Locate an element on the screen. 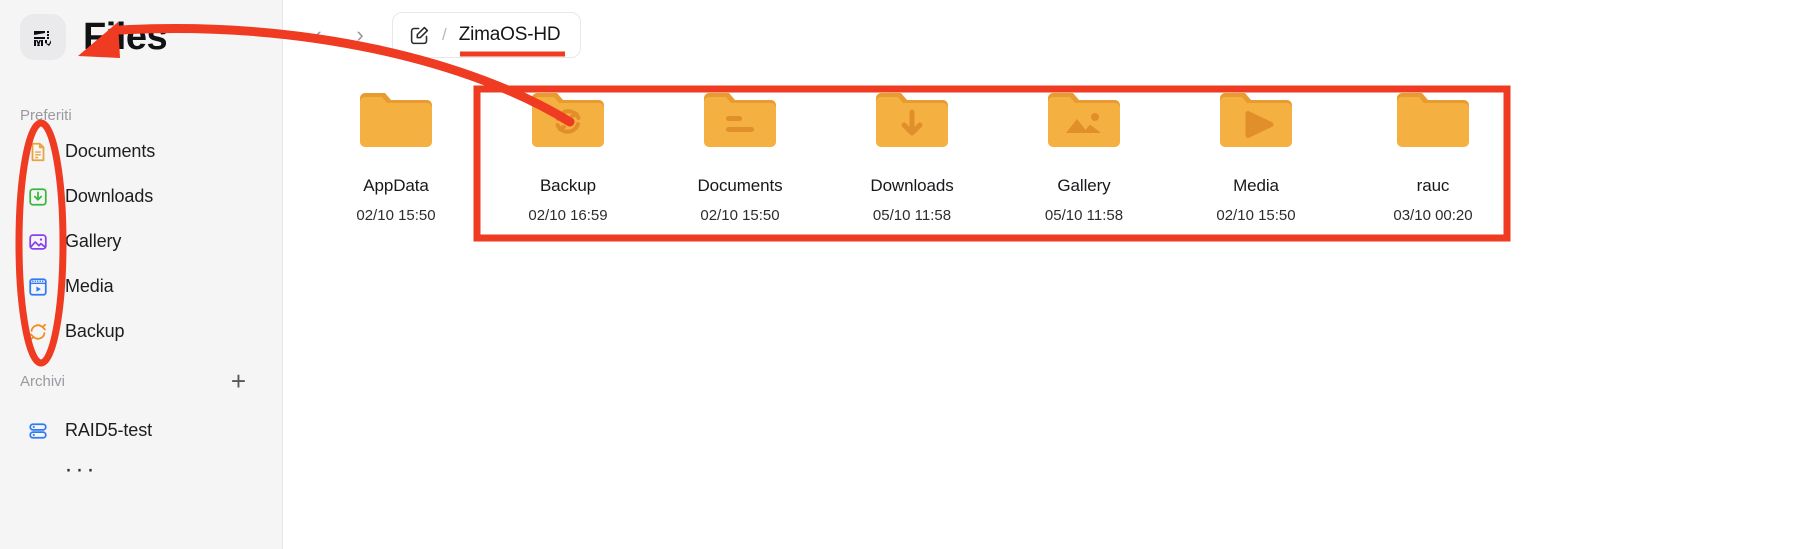 The width and height of the screenshot is (1800, 549). storage-list: RAID5-test is located at coordinates (141, 430).